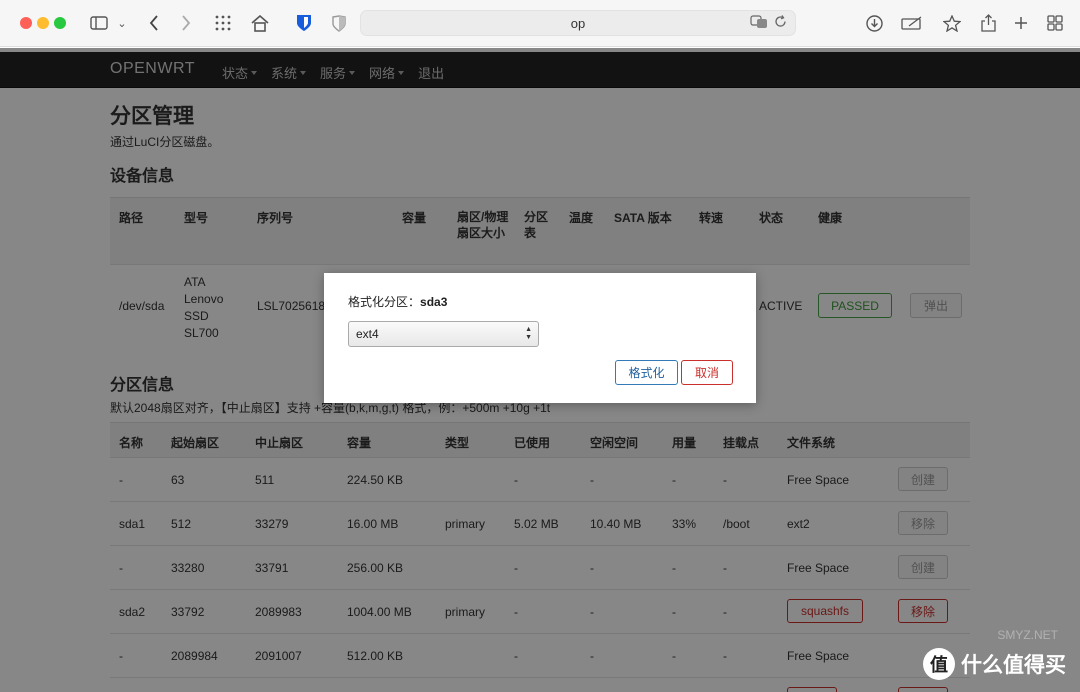 Image resolution: width=1080 pixels, height=692 pixels. I want to click on format-dialog: 格式化分区：sda3 ext4 ▲ ▼ 格式化 取消, so click(540, 338).